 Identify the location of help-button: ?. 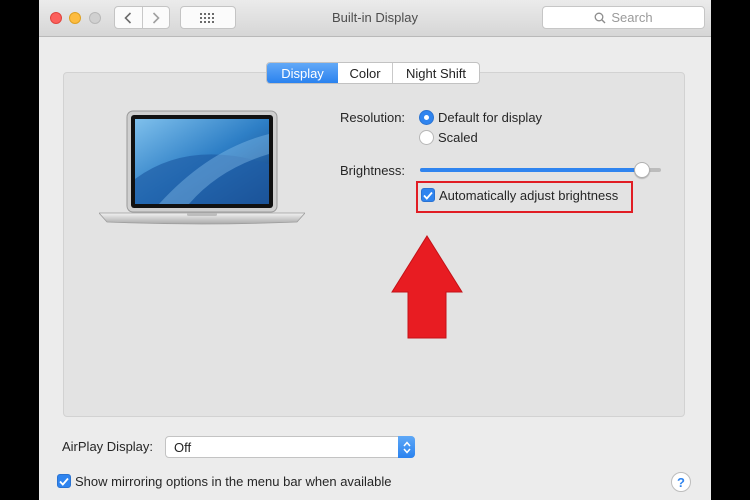
(681, 482).